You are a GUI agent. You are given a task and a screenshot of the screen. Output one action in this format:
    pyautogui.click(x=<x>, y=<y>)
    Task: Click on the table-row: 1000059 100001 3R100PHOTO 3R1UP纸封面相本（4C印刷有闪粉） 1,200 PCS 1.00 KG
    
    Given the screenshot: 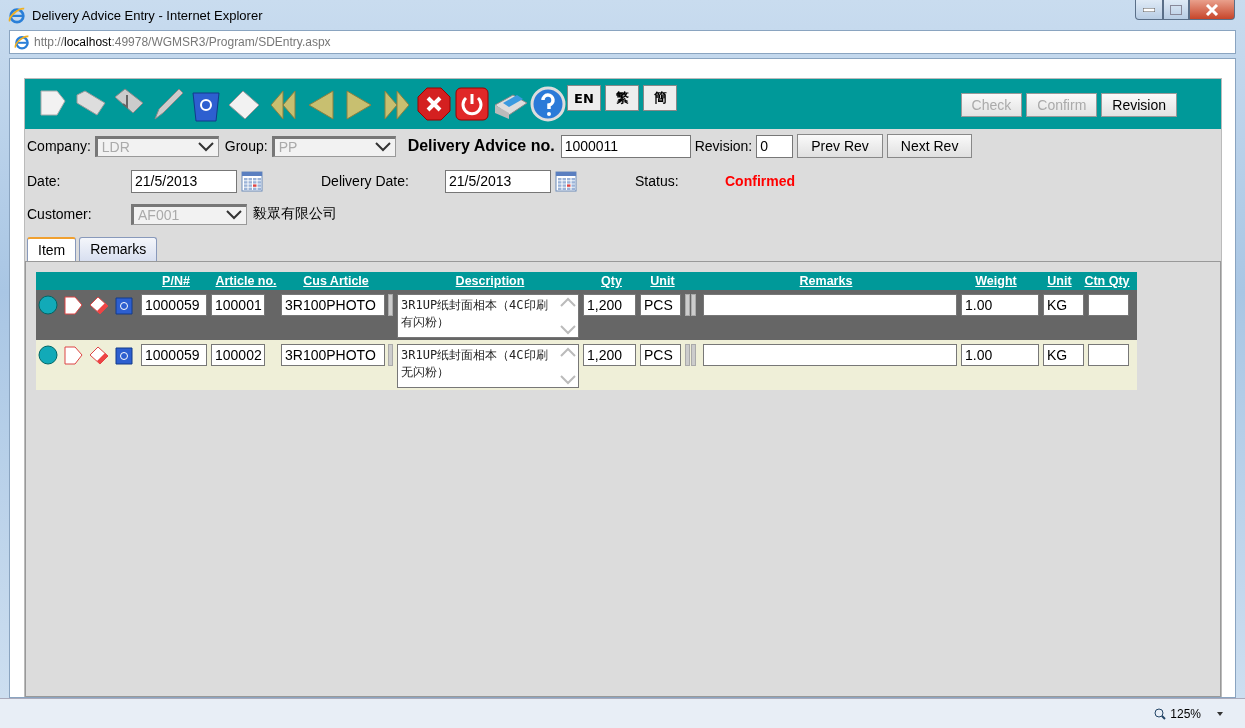 What is the action you would take?
    pyautogui.click(x=586, y=315)
    